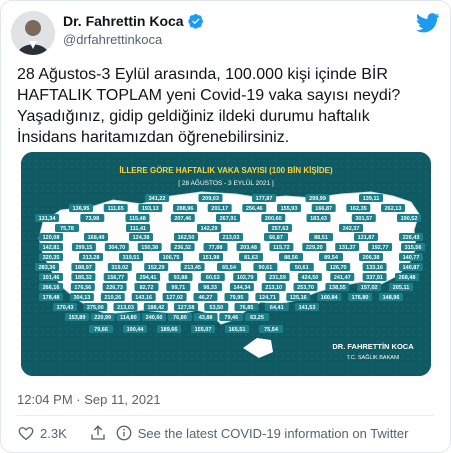 This screenshot has width=451, height=453. I want to click on province-value: 320,35, so click(51, 258).